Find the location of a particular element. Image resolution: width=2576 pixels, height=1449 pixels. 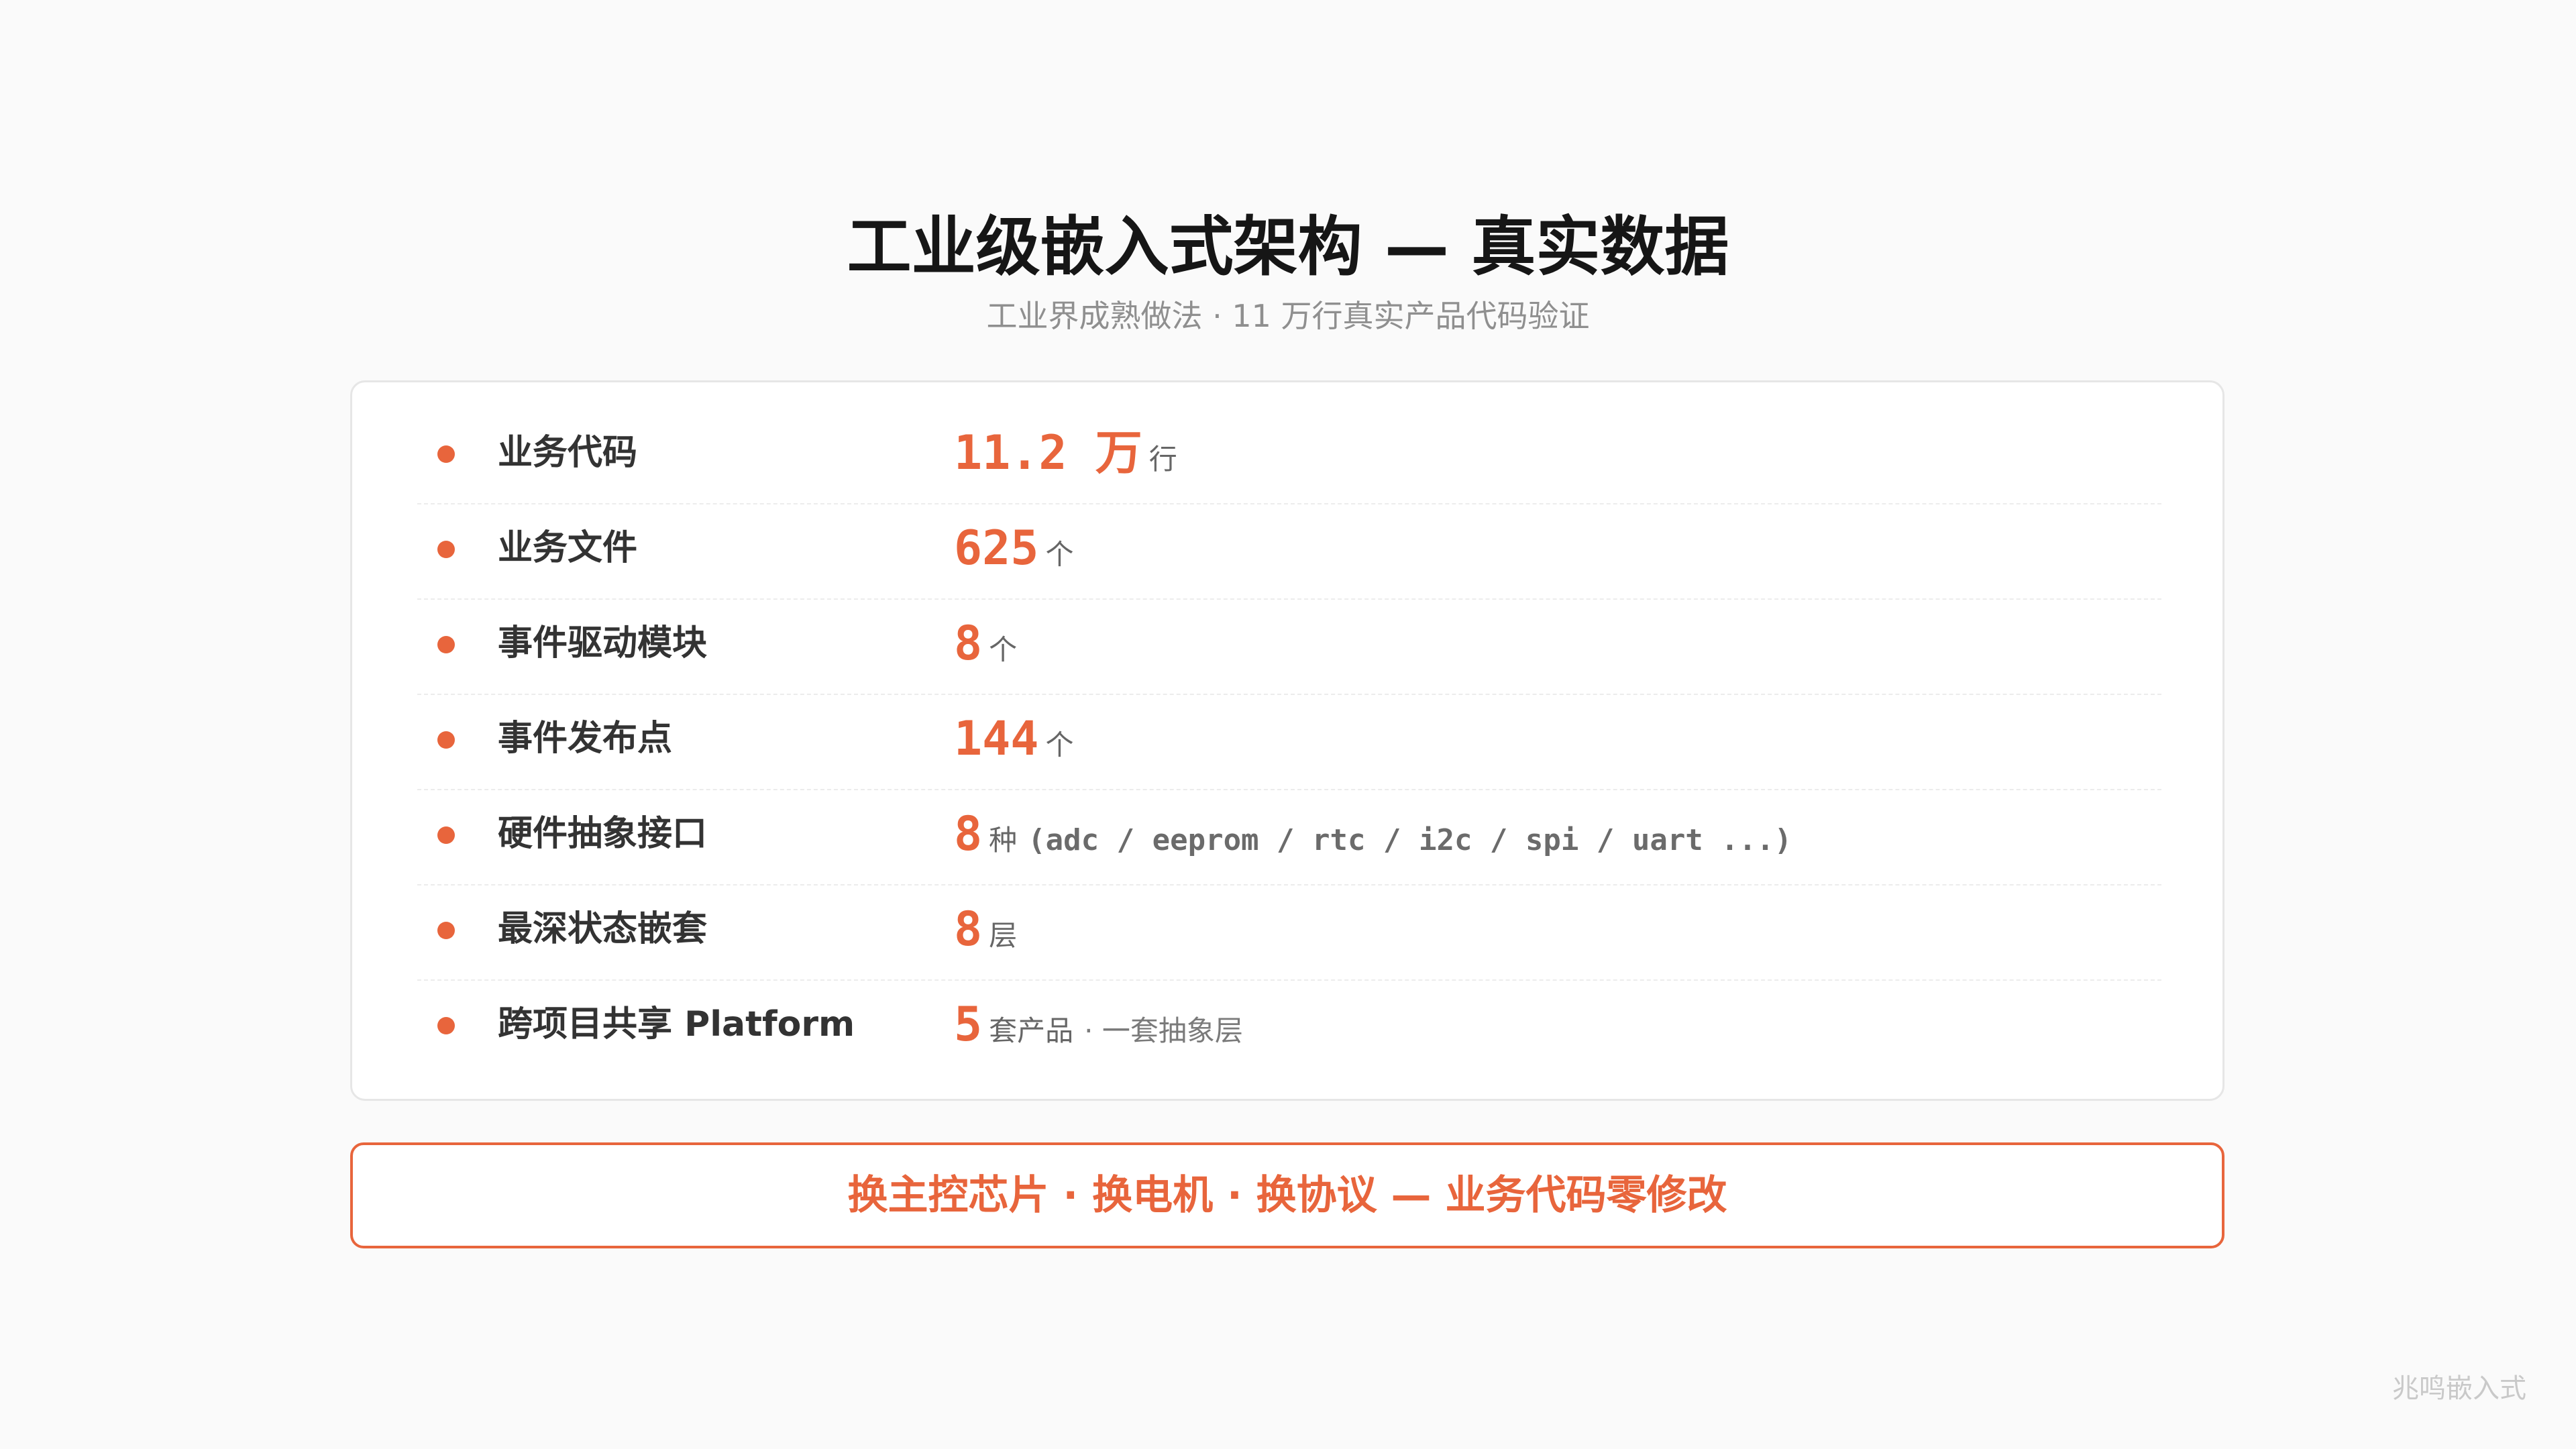

stat-row-event-publish-points: 事件发布点 144 个 is located at coordinates (1289, 742).